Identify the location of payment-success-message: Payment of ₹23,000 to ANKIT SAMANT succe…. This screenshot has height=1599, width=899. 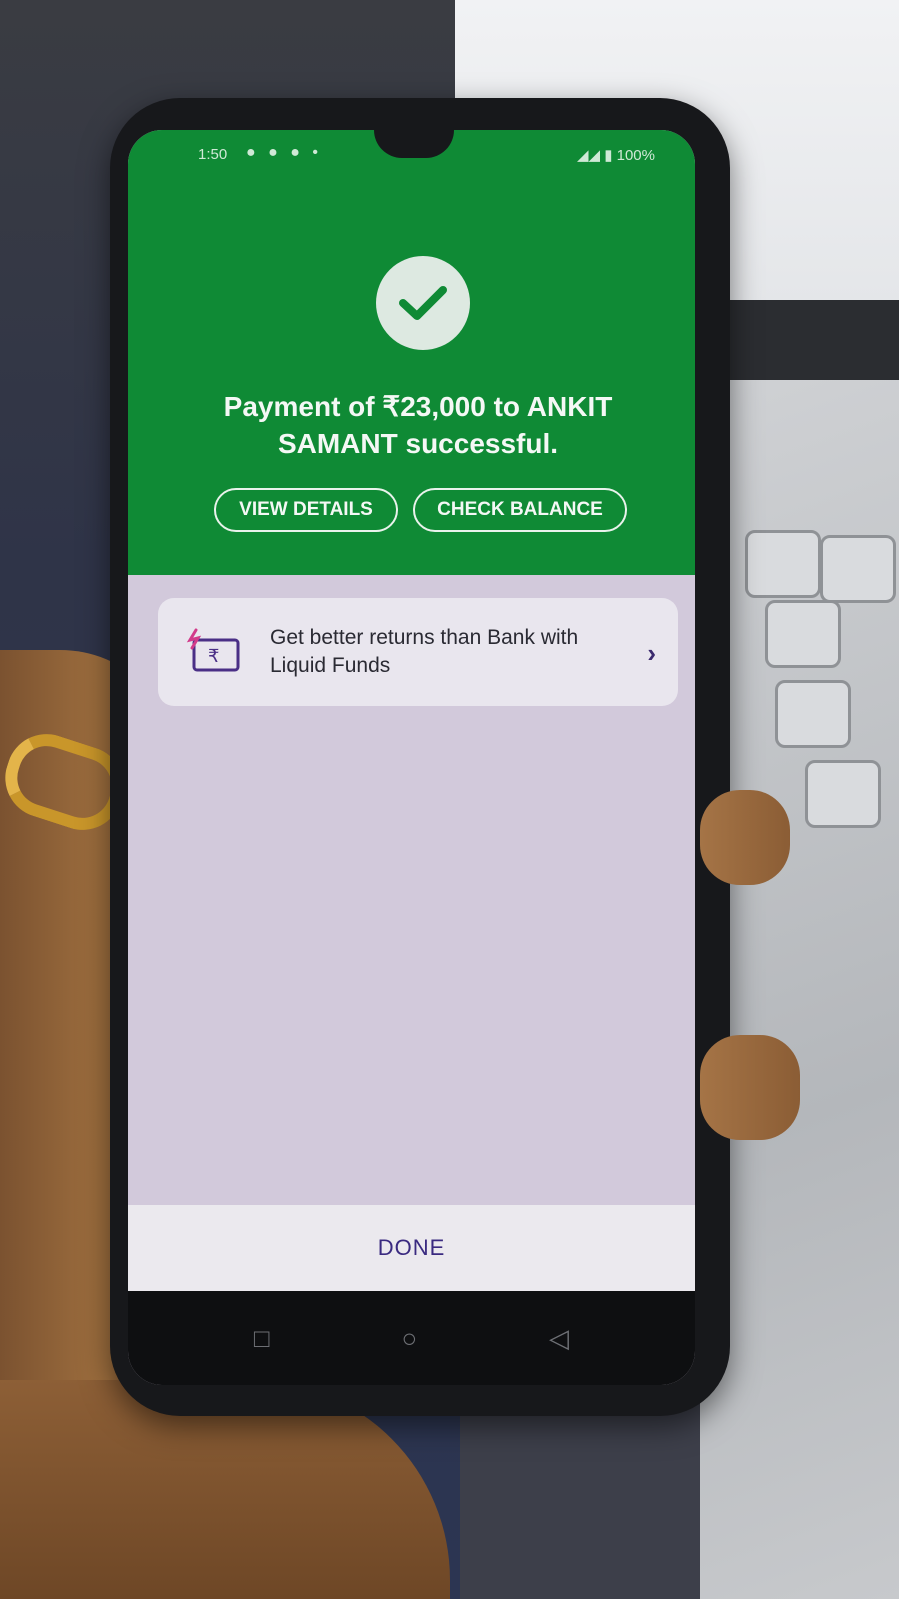
(418, 425).